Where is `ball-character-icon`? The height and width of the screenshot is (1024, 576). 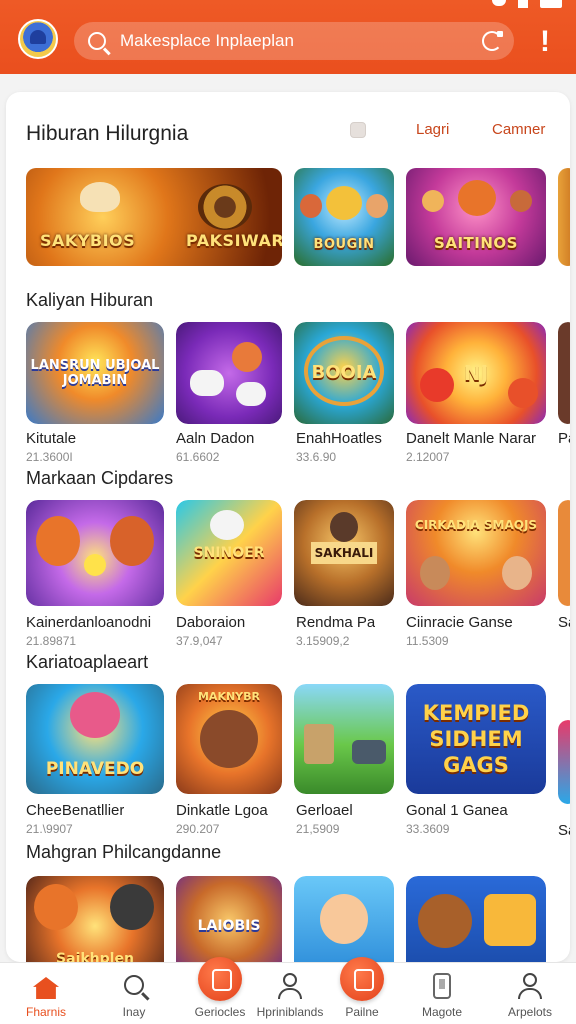
ball-character-icon is located at coordinates (437, 385).